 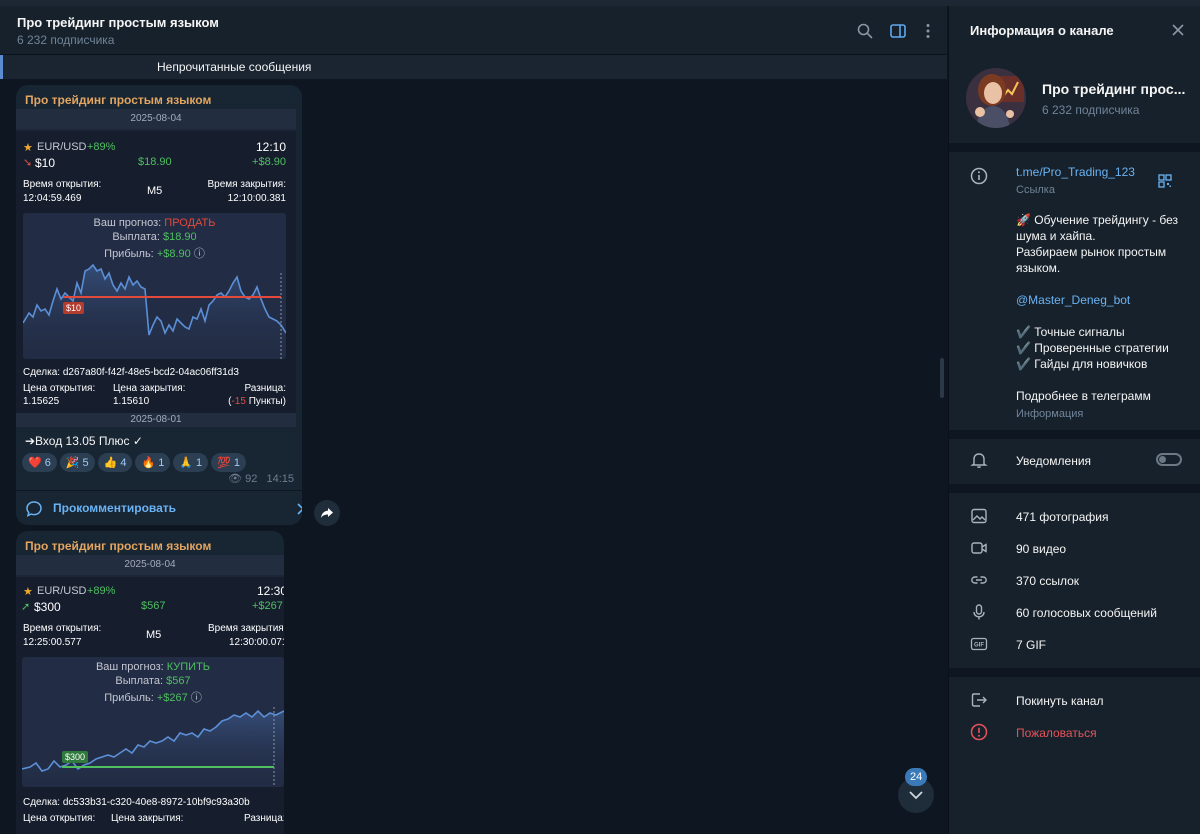 What do you see at coordinates (156, 119) in the screenshot?
I see `card-date: 2025-08-04` at bounding box center [156, 119].